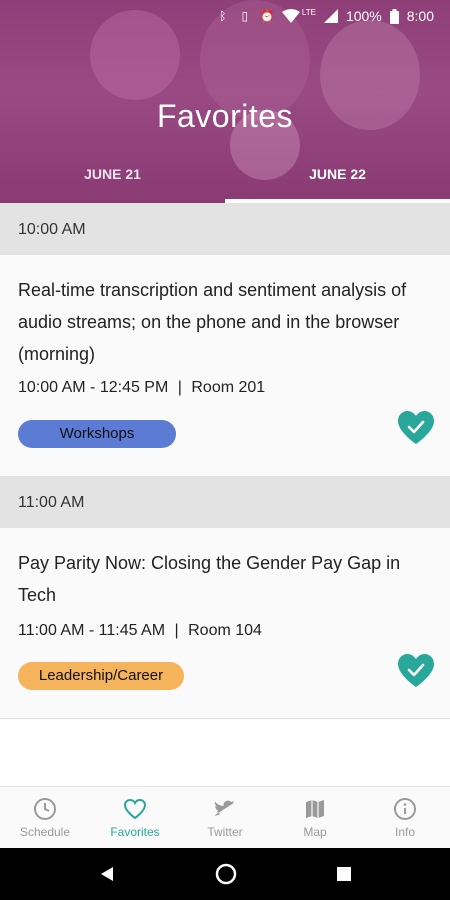  What do you see at coordinates (337, 179) in the screenshot?
I see `tab-june-22: JUNE 22` at bounding box center [337, 179].